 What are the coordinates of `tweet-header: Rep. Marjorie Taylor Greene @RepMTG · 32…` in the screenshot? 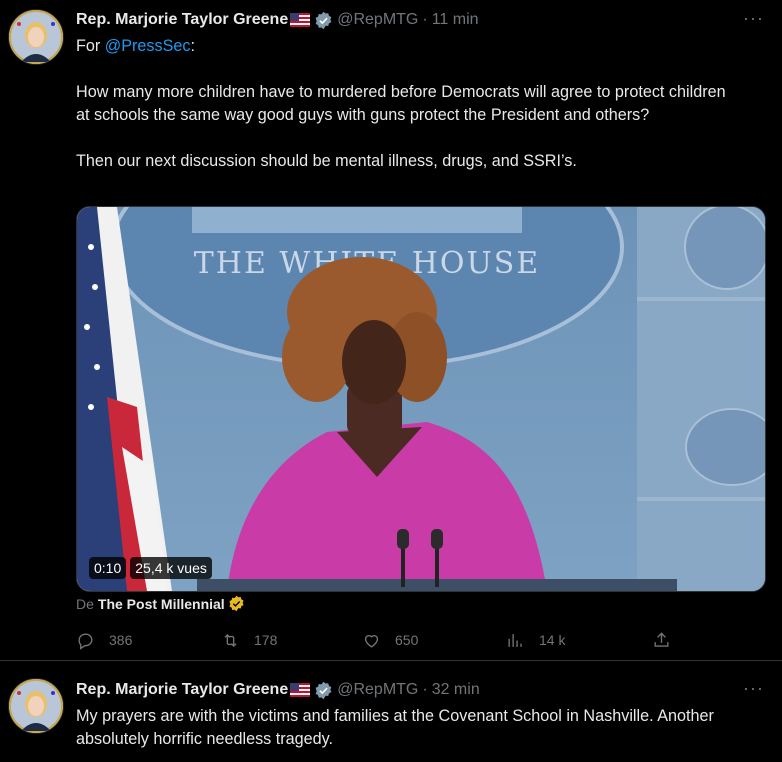 It's located at (399, 690).